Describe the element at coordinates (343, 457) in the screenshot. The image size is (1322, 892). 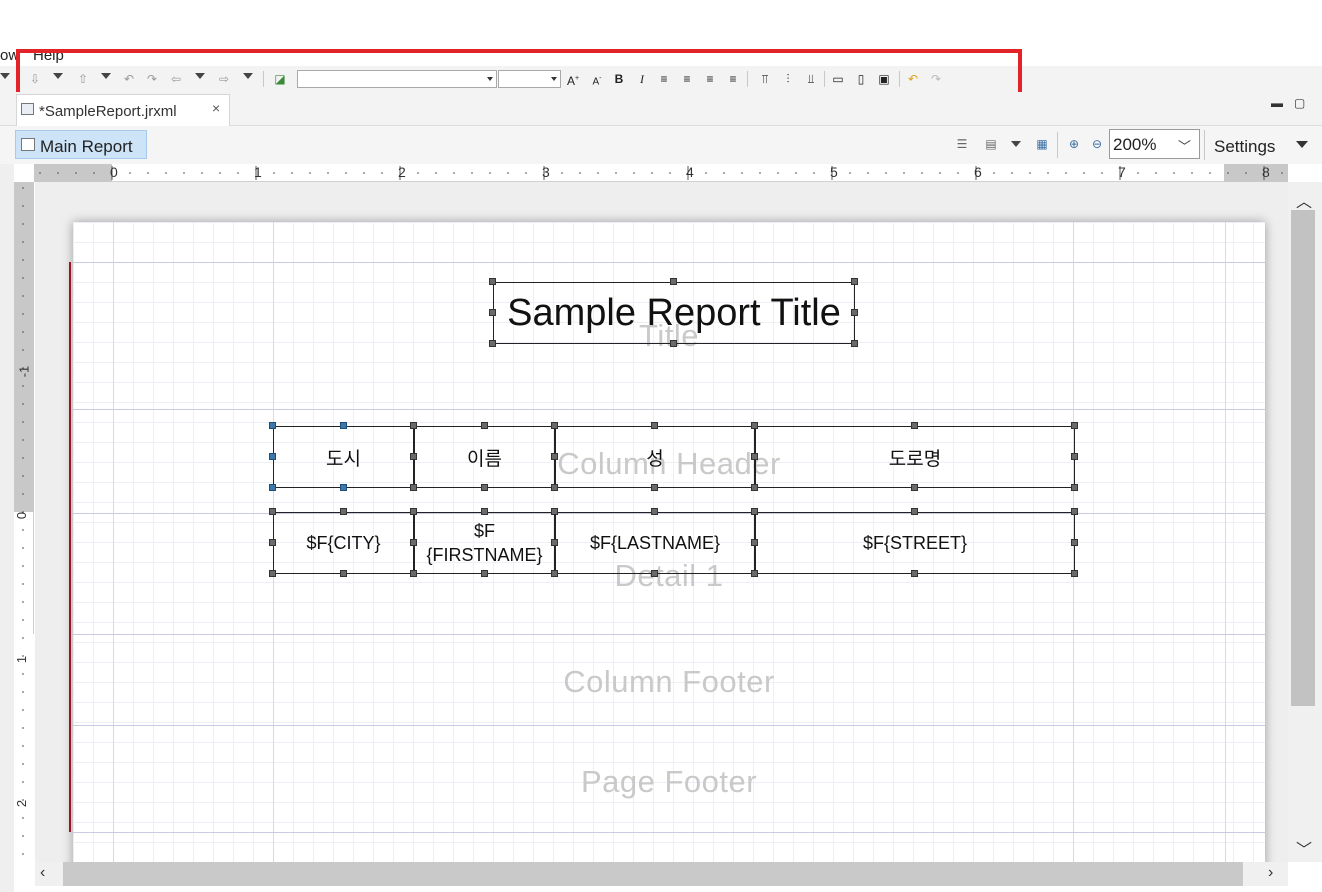
I see `header-city: 도시` at that location.